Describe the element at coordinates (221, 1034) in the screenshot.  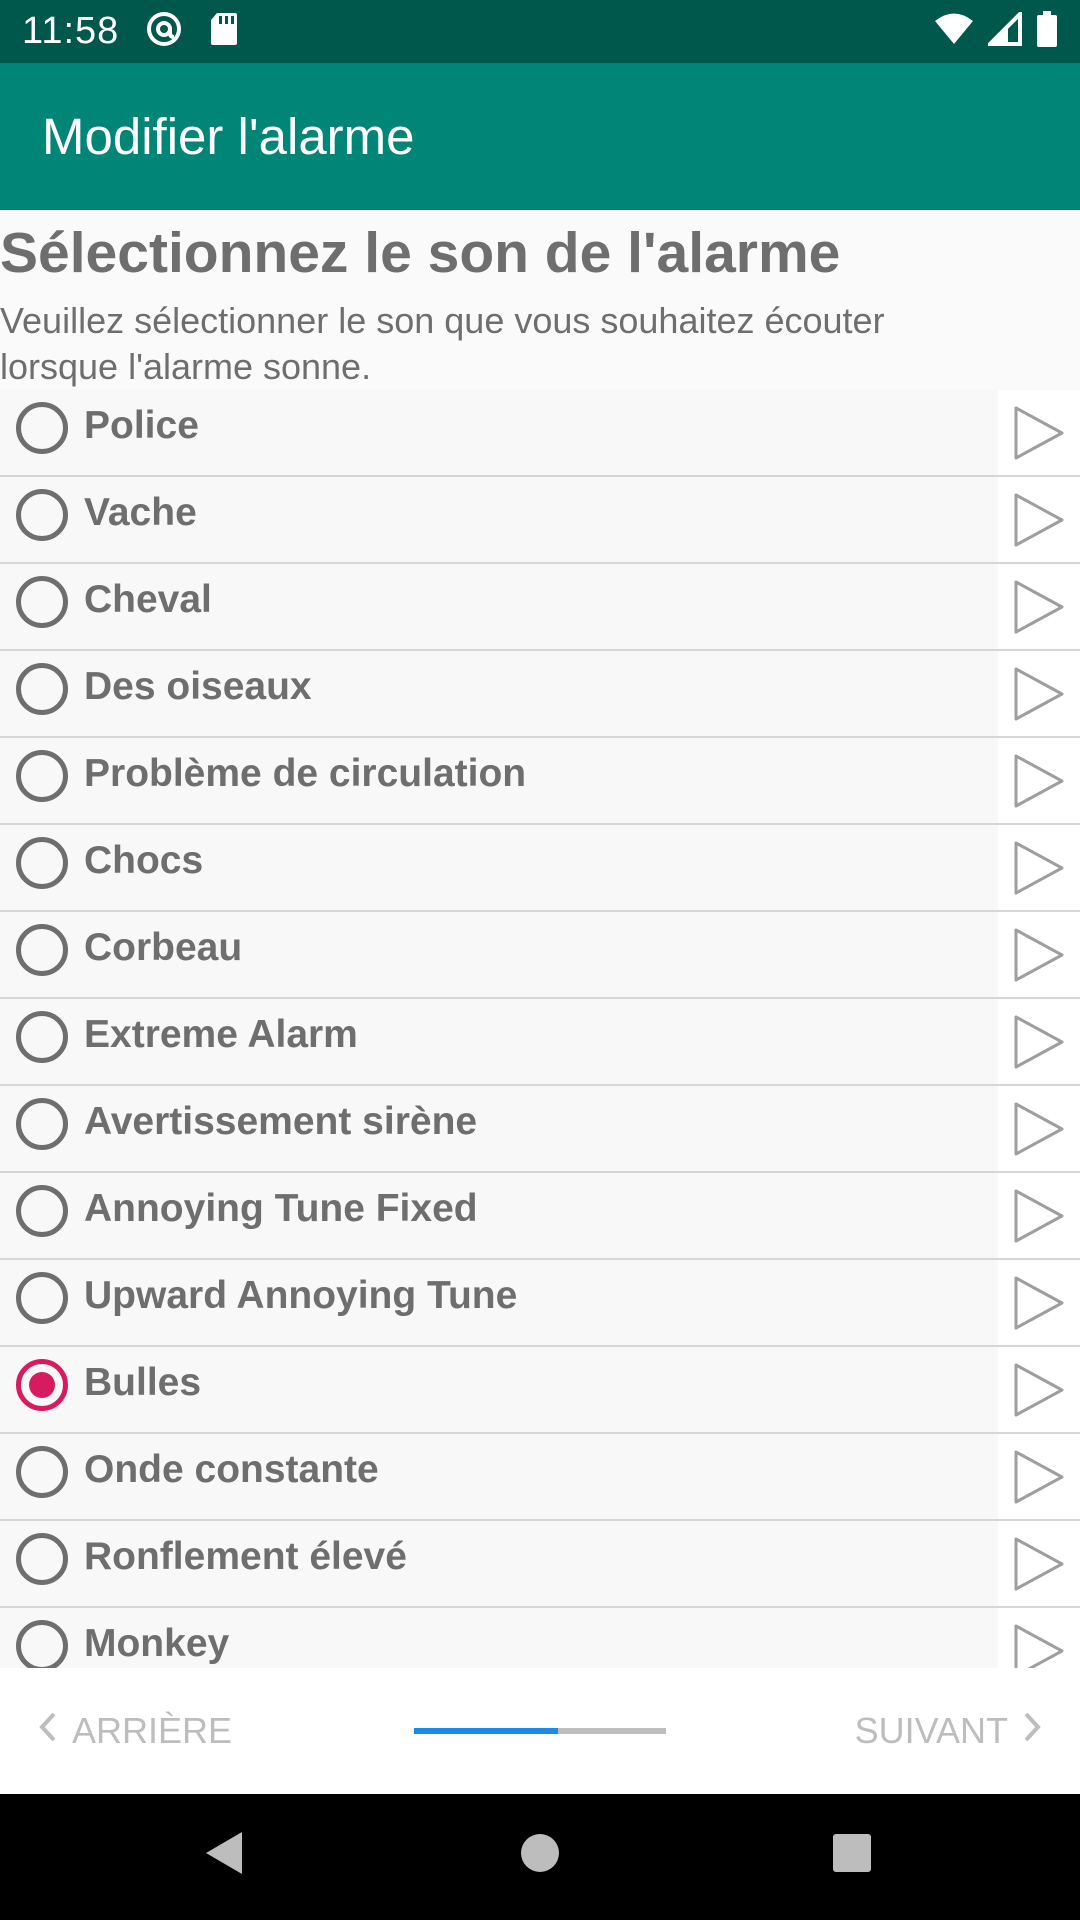
I see `sound-label: Extreme Alarm` at that location.